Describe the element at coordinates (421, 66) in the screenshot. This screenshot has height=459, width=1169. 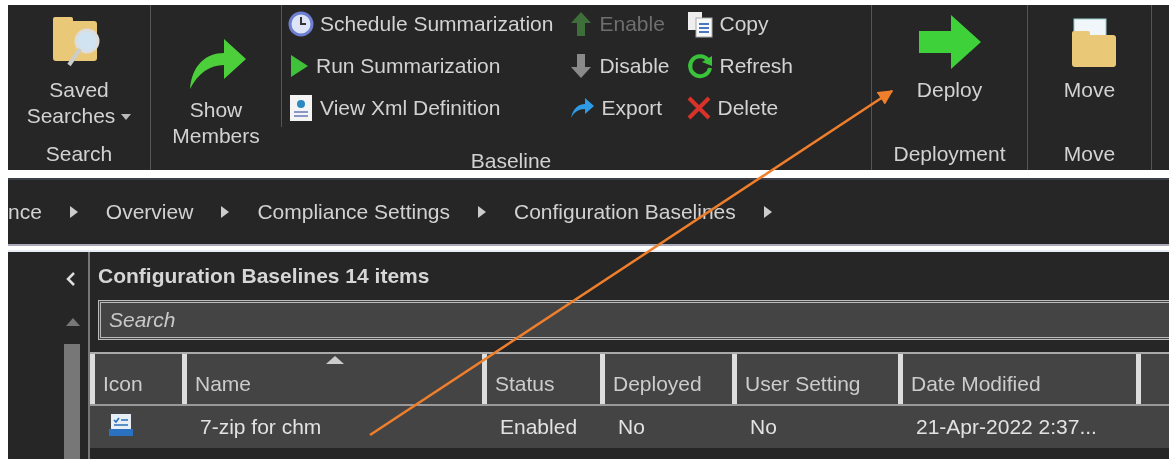
I see `ribbon-button: Run Summarization` at that location.